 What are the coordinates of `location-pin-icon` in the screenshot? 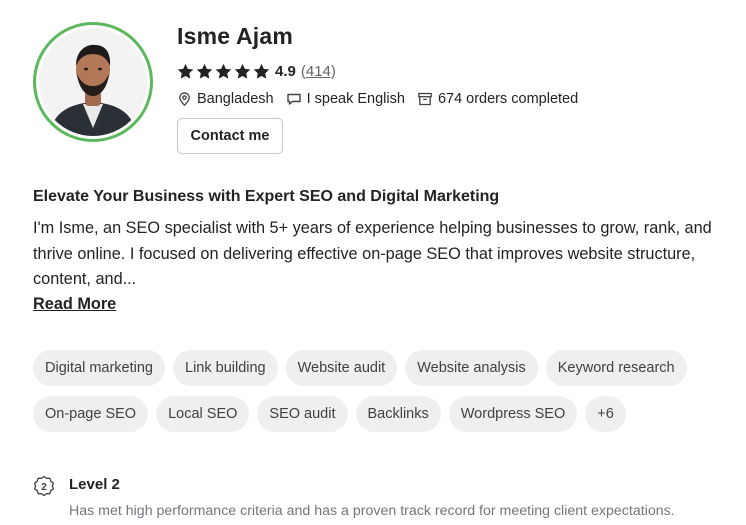 It's located at (184, 99).